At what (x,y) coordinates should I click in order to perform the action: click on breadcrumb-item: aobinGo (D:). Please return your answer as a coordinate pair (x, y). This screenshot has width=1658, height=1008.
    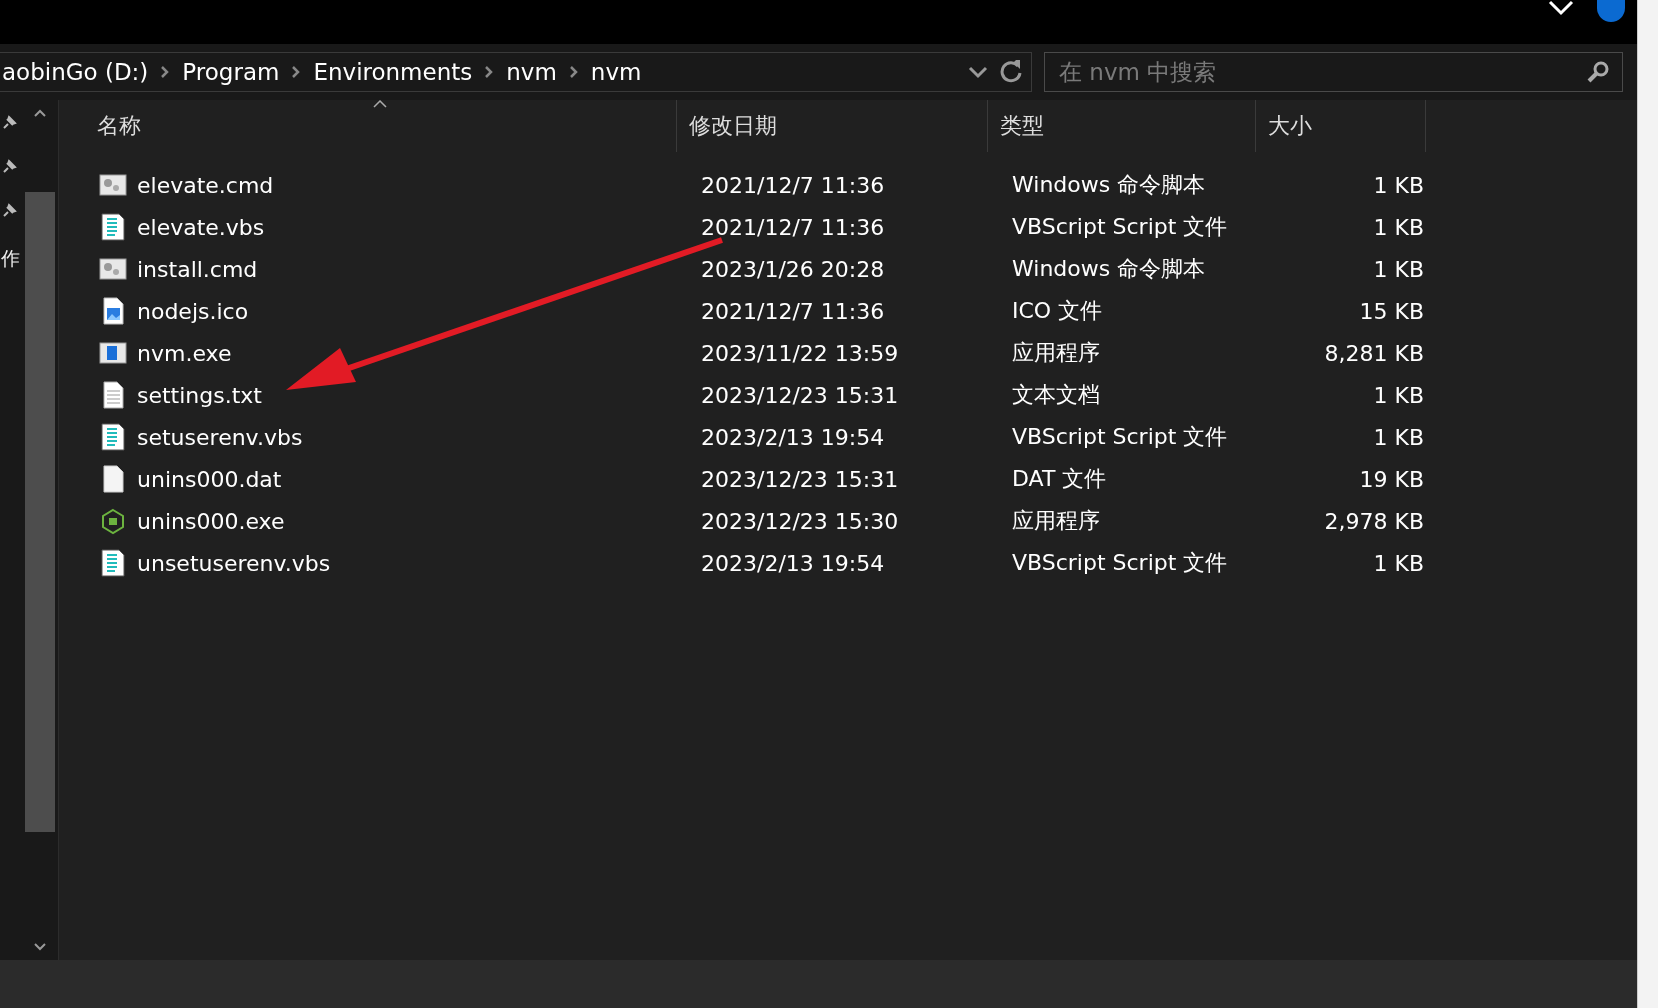
    Looking at the image, I should click on (75, 72).